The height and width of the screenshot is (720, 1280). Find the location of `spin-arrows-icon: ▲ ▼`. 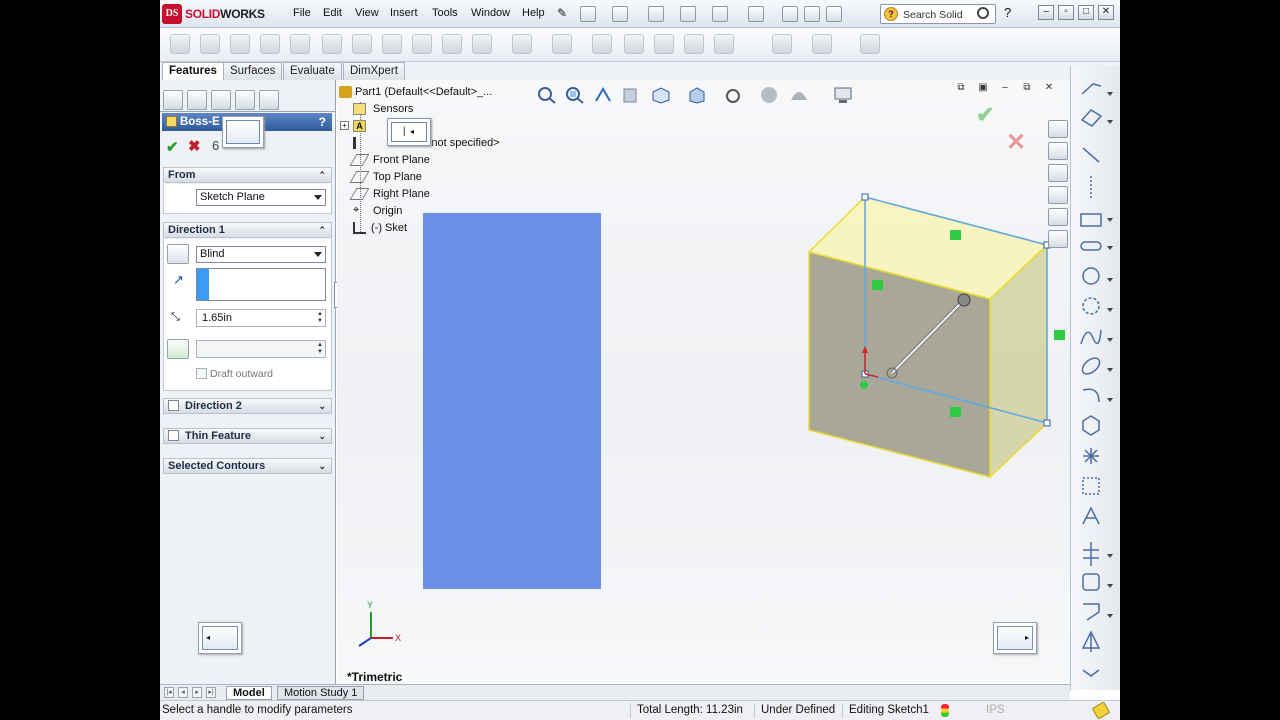

spin-arrows-icon: ▲ ▼ is located at coordinates (320, 318).